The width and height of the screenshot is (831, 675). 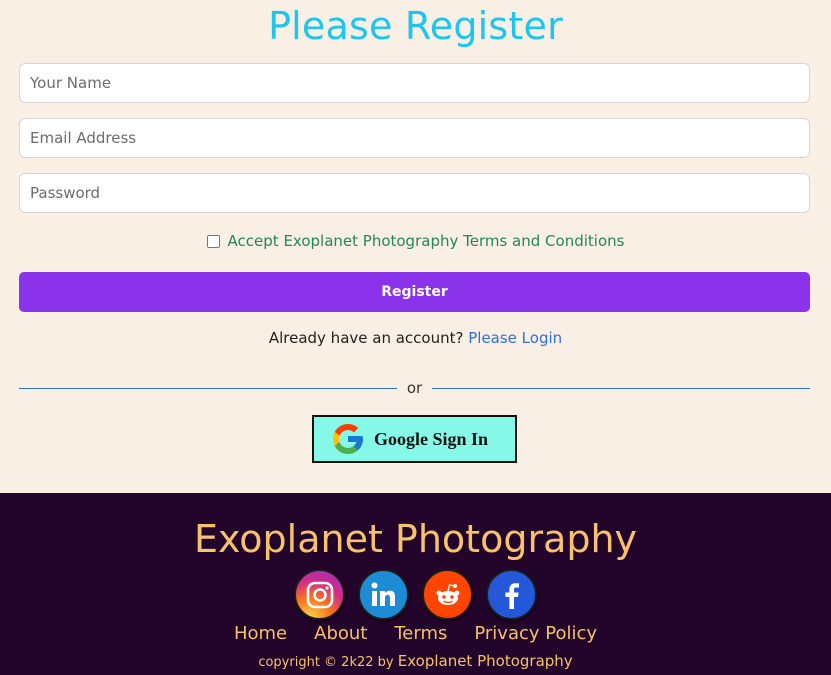 What do you see at coordinates (340, 633) in the screenshot?
I see `footer-link-about: About` at bounding box center [340, 633].